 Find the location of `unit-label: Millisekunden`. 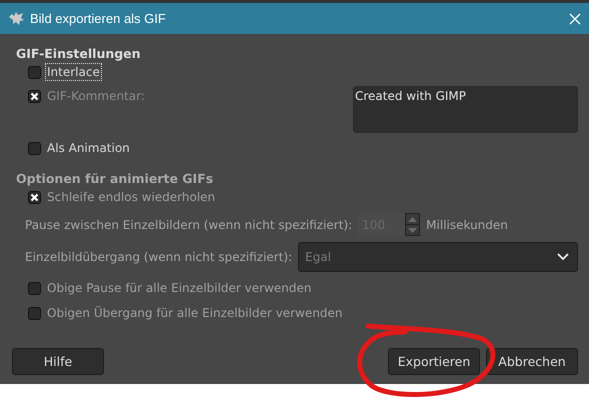

unit-label: Millisekunden is located at coordinates (467, 225).